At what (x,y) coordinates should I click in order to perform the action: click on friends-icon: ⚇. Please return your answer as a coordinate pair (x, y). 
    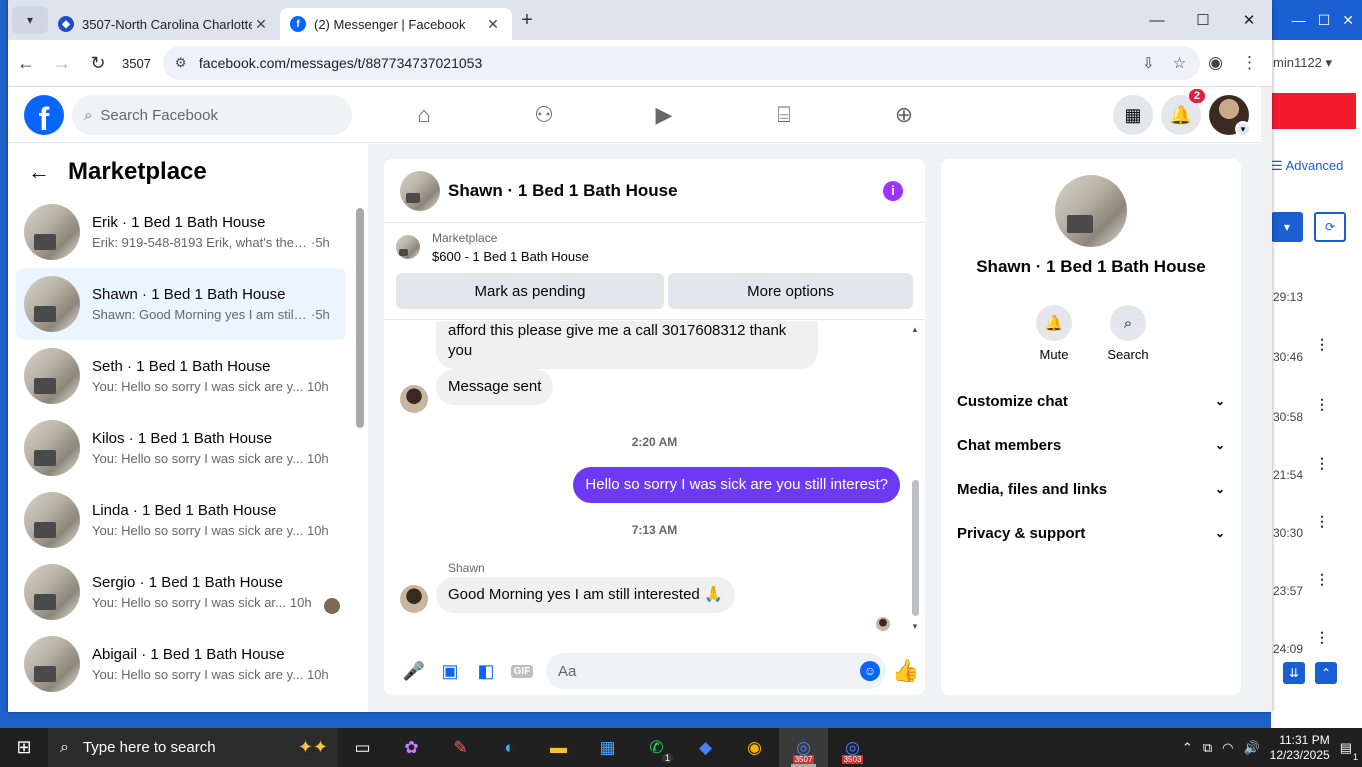
    Looking at the image, I should click on (544, 115).